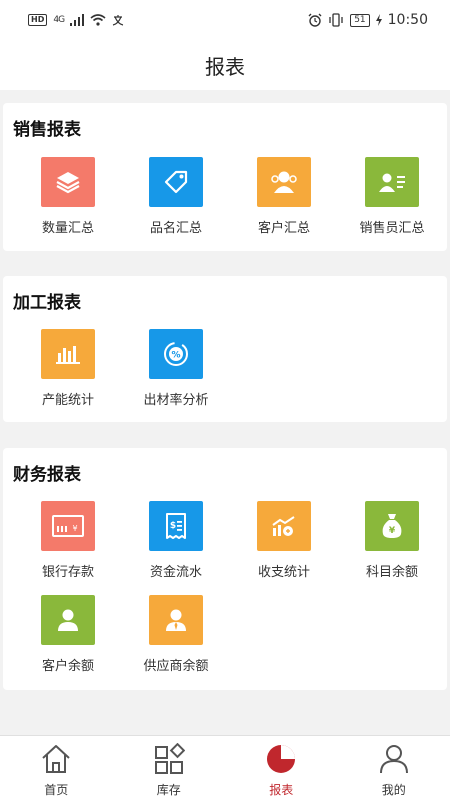 The width and height of the screenshot is (450, 800). I want to click on tile-label: 客户余额, so click(67, 666).